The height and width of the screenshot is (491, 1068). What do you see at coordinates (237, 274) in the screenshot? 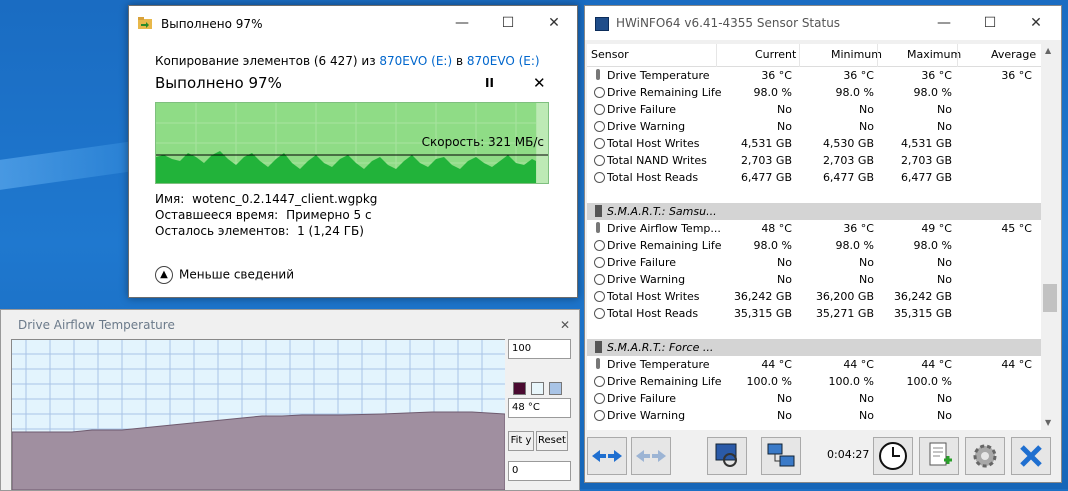
I see `less-details-label: Меньше сведений` at bounding box center [237, 274].